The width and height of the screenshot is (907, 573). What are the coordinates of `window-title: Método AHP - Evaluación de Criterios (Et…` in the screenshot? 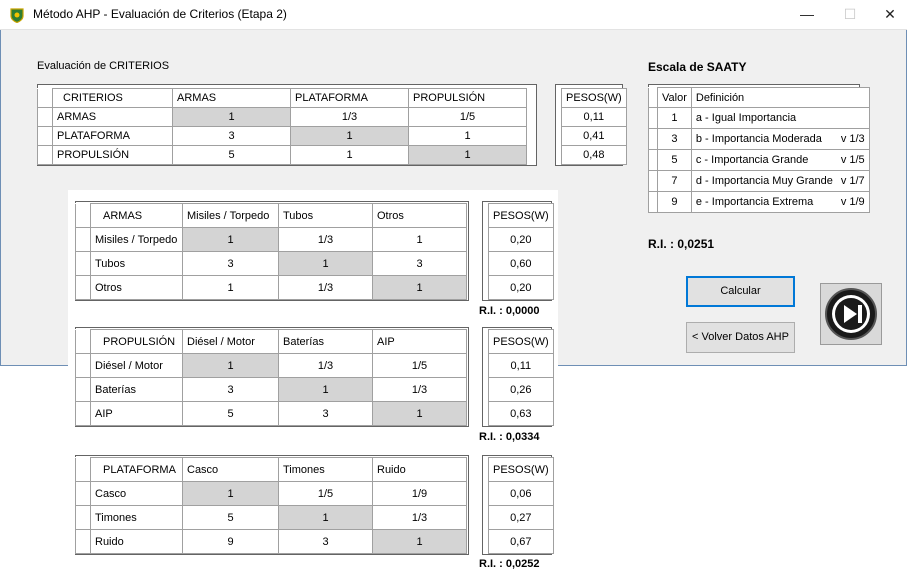 It's located at (160, 14).